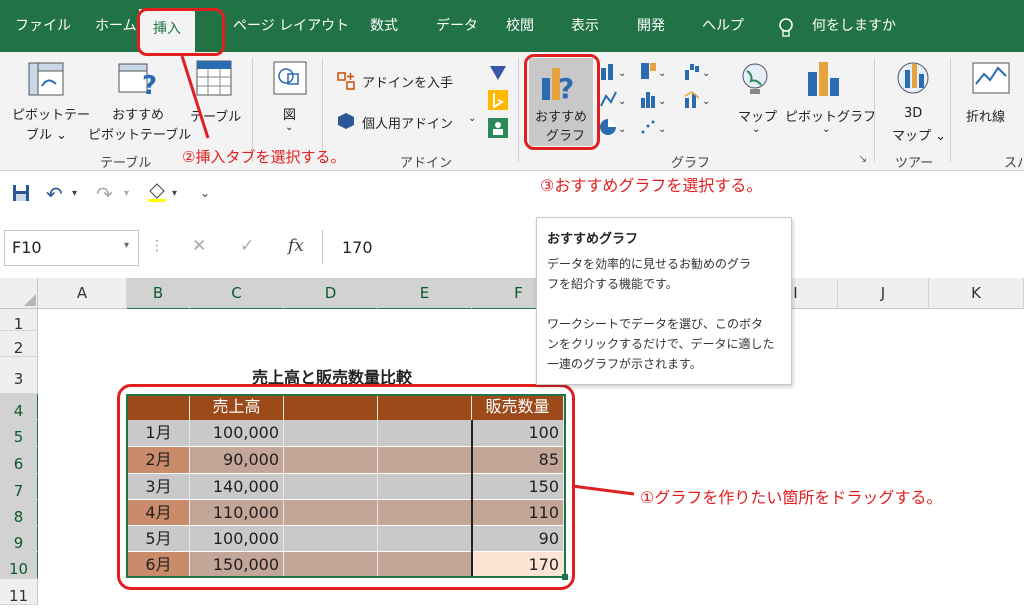  What do you see at coordinates (54, 194) in the screenshot?
I see `undo-icon: ↶` at bounding box center [54, 194].